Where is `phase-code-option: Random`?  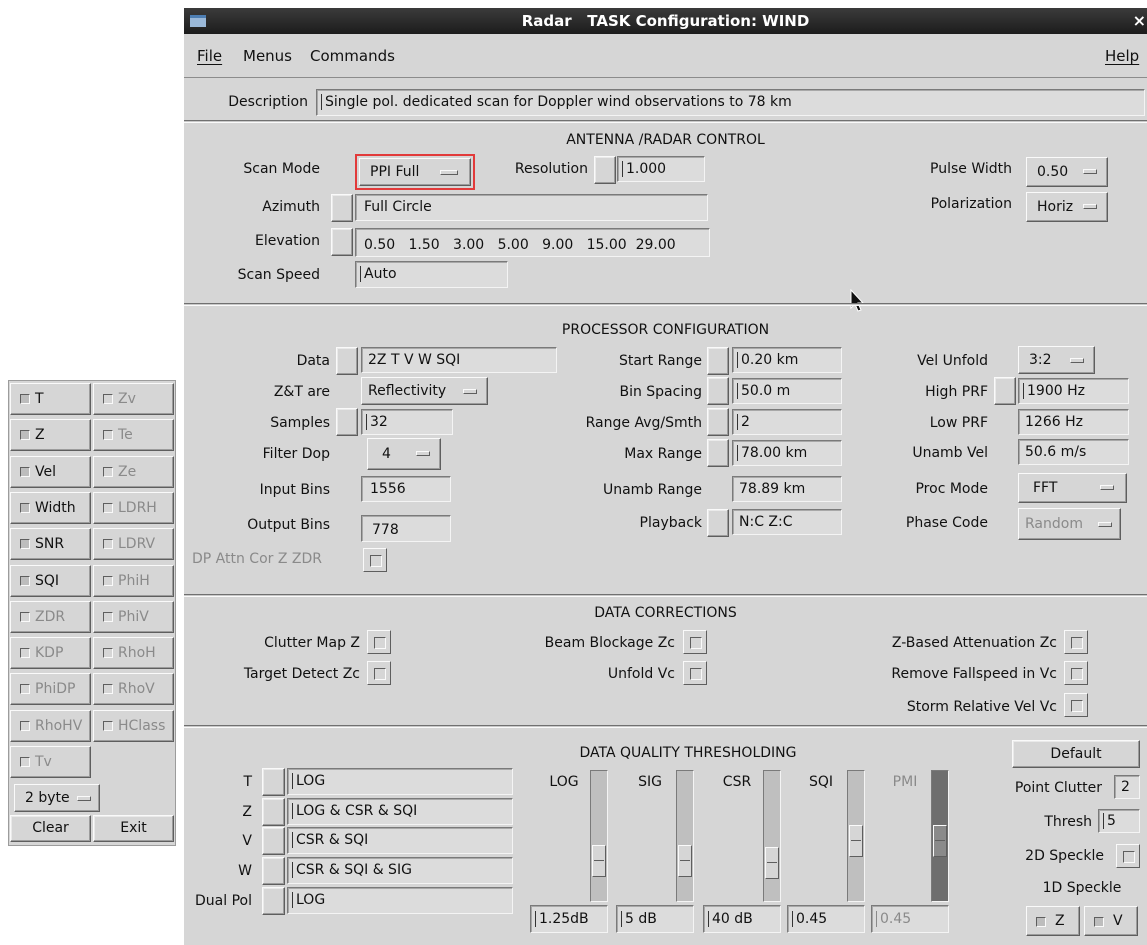
phase-code-option: Random is located at coordinates (1069, 524).